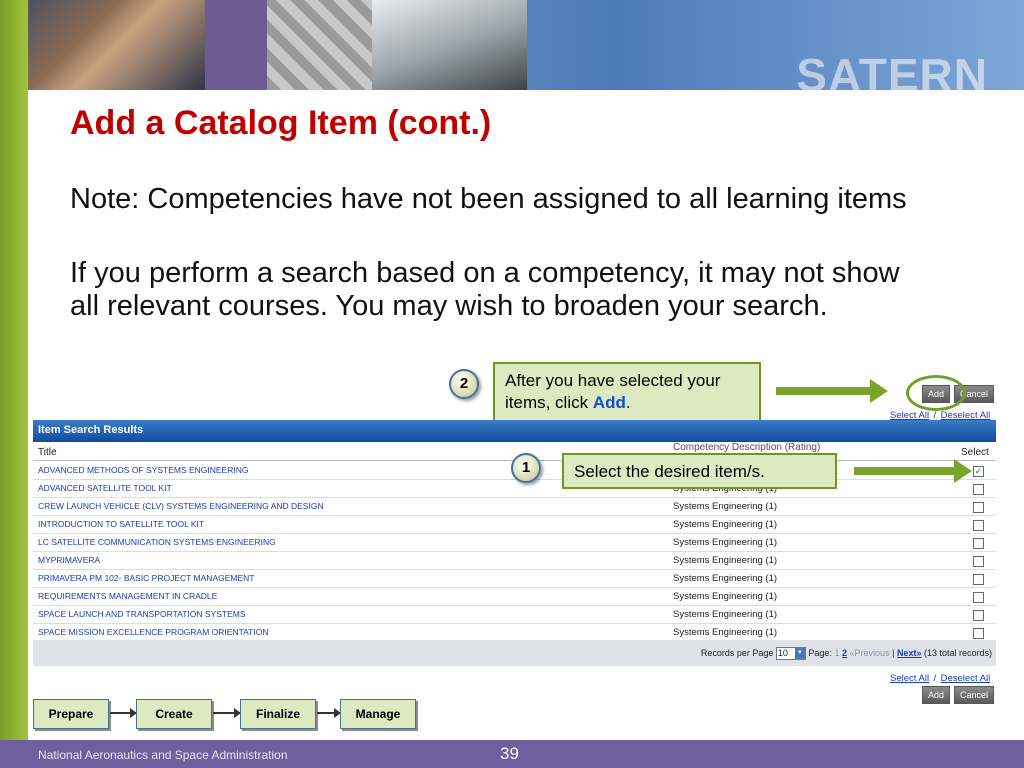 This screenshot has height=768, width=1024. What do you see at coordinates (909, 678) in the screenshot?
I see `select-all-link-bottom: Select All` at bounding box center [909, 678].